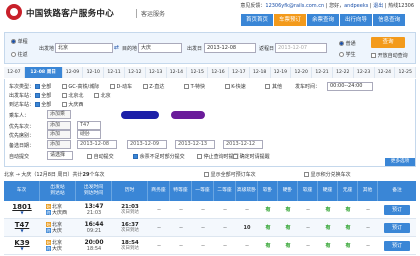 This screenshot has height=256, width=420. I want to click on add-seat-input: 添加, so click(59, 134).